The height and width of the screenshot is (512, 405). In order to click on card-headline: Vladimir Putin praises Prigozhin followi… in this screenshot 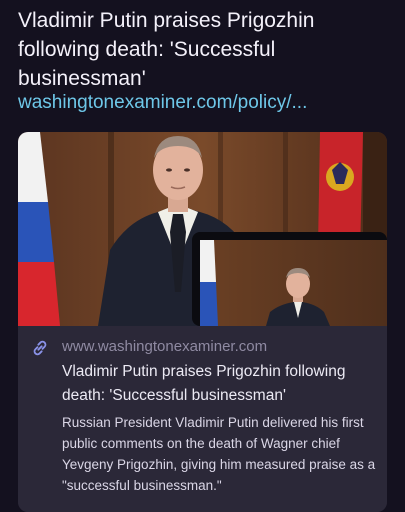, I will do `click(204, 383)`.